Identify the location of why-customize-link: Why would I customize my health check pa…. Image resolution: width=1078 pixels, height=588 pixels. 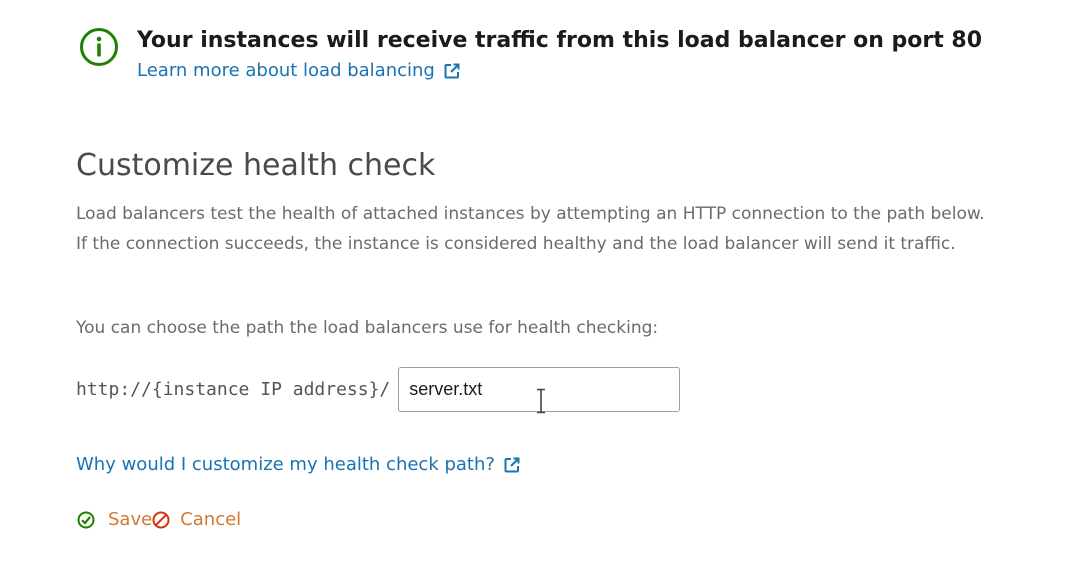
(298, 465).